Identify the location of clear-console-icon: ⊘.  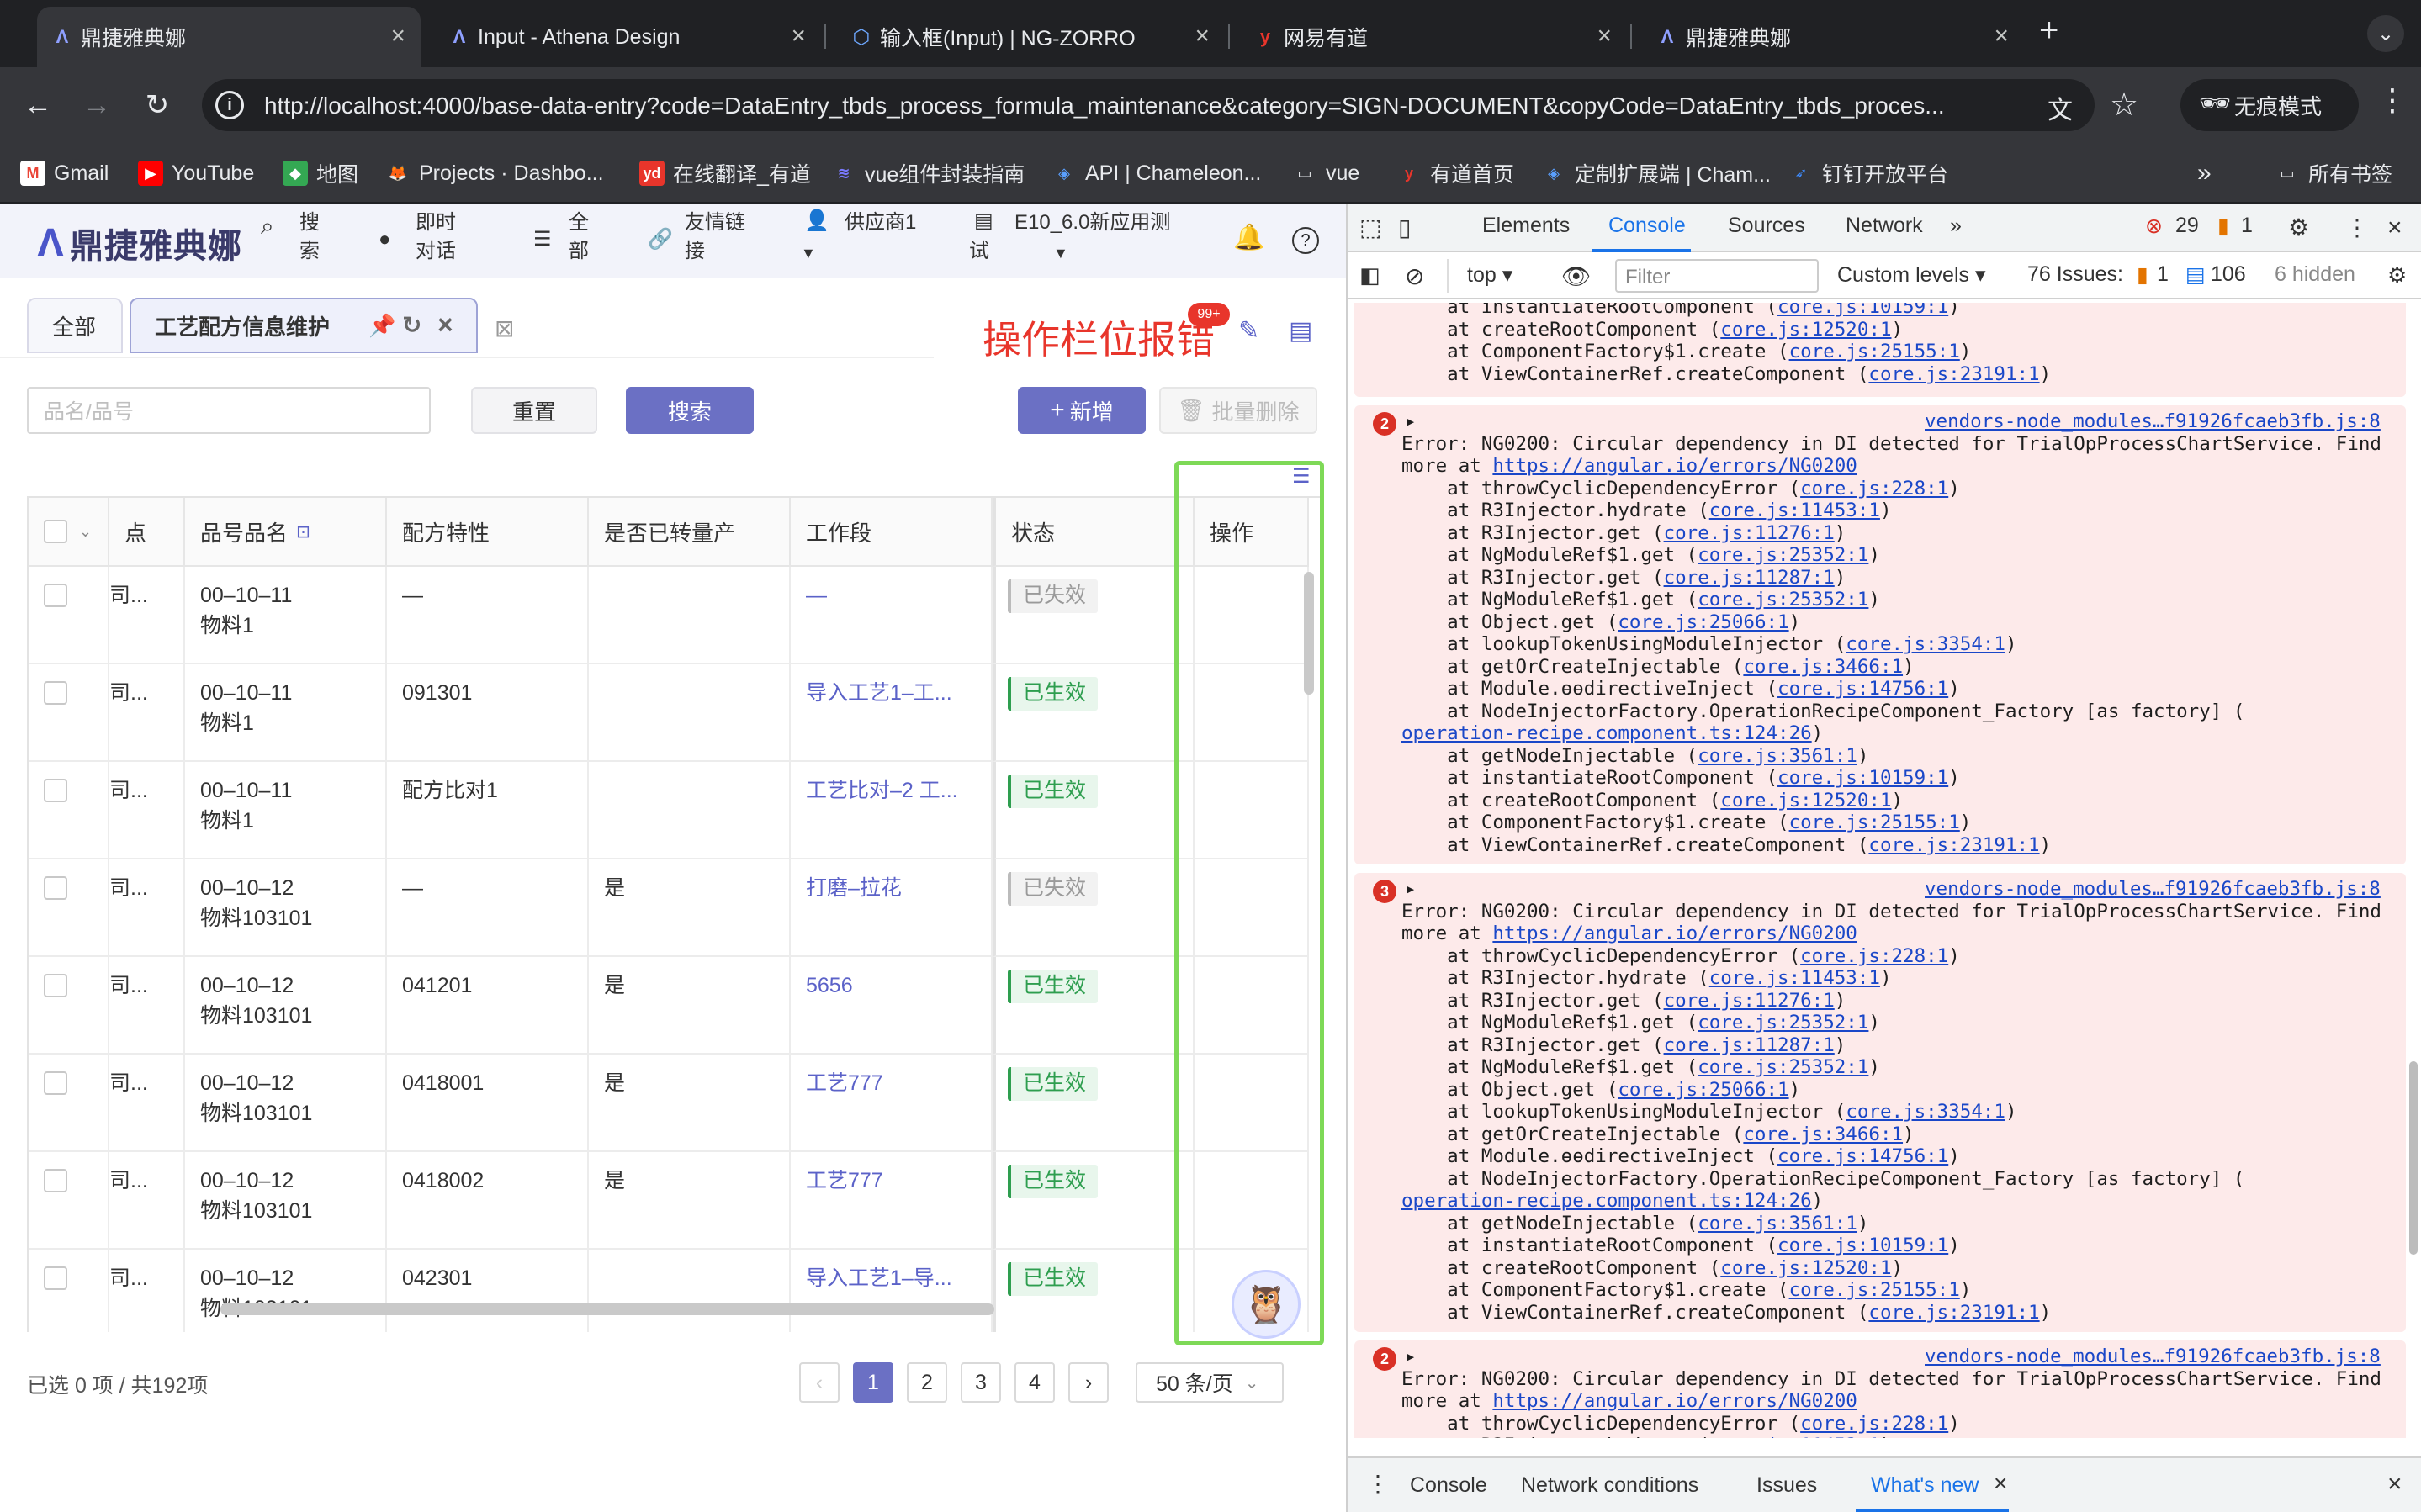
(1415, 276).